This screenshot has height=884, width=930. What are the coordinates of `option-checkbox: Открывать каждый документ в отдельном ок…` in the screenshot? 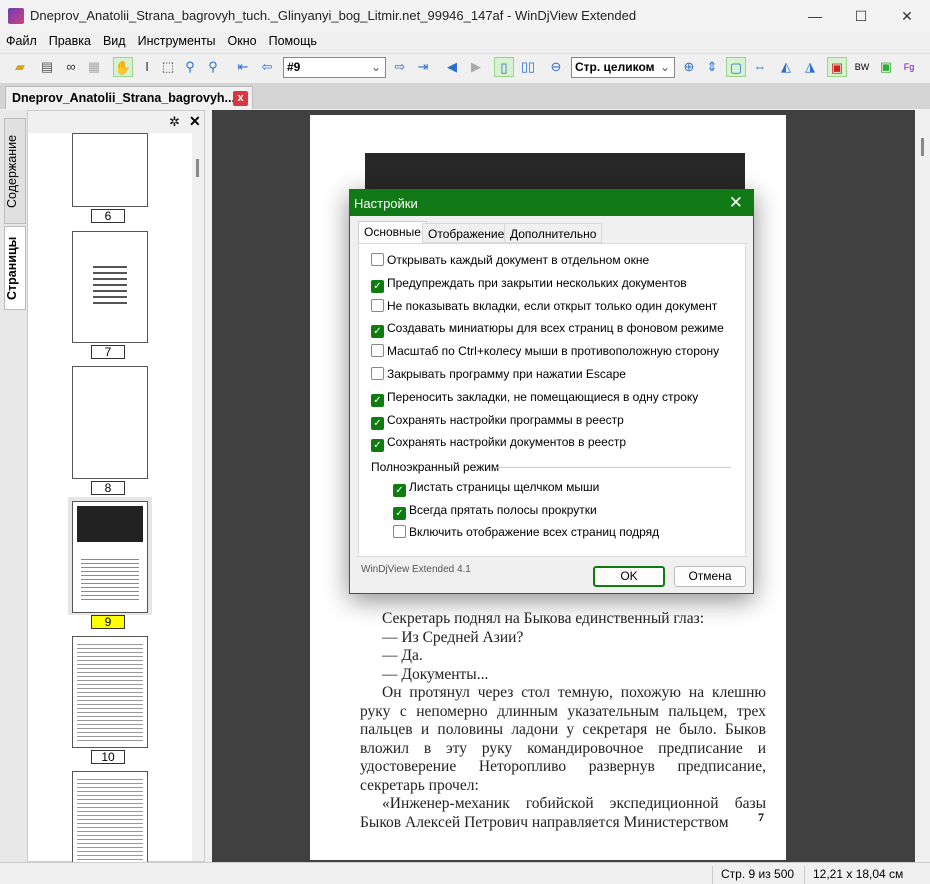 It's located at (510, 260).